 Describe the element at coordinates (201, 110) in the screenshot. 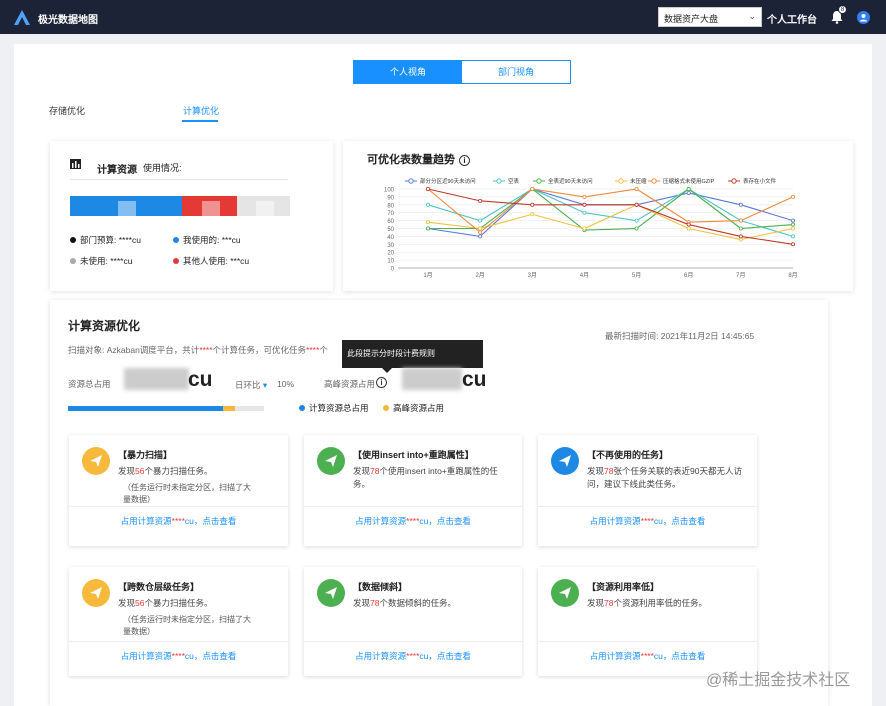

I see `tab-compute-optimization: 计算优化` at that location.